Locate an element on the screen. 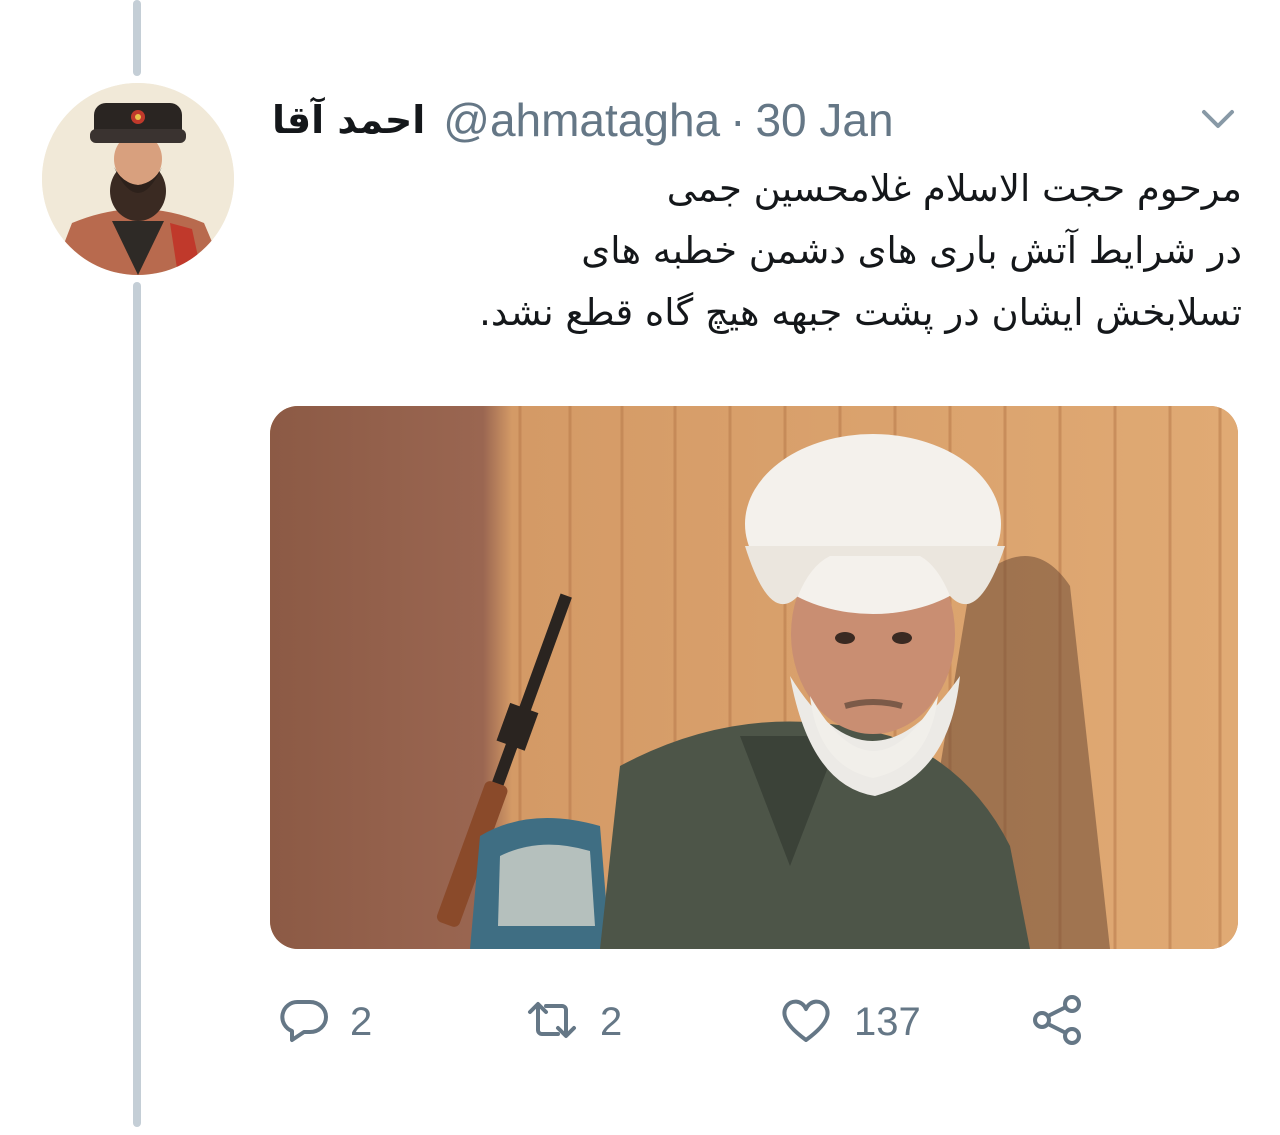 The image size is (1280, 1135). heart-icon is located at coordinates (806, 1022).